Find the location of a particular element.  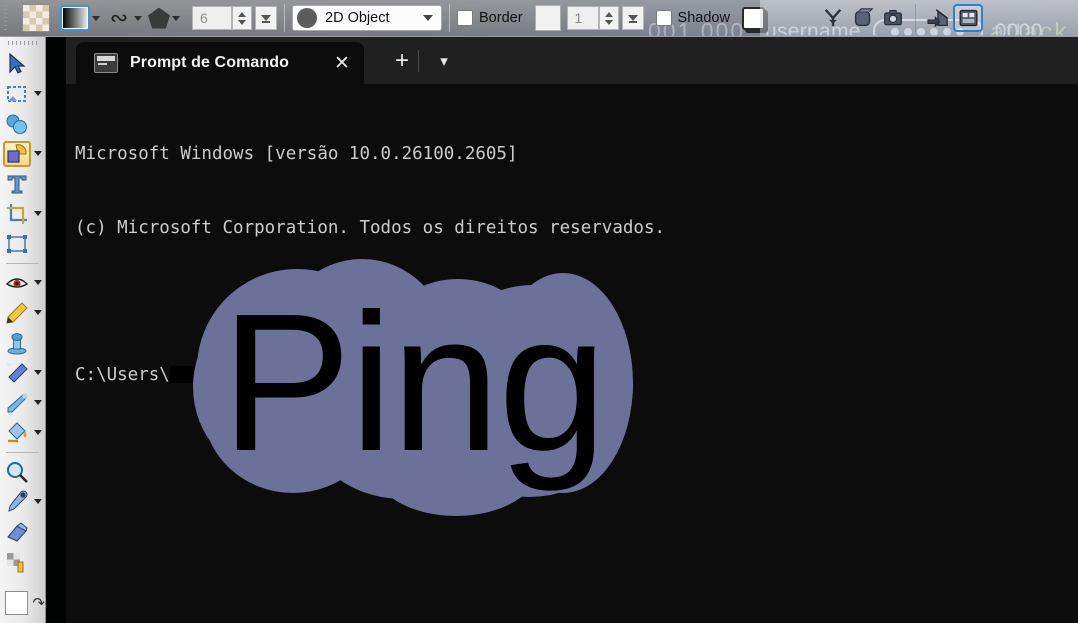

arrow-select-icon is located at coordinates (17, 64).